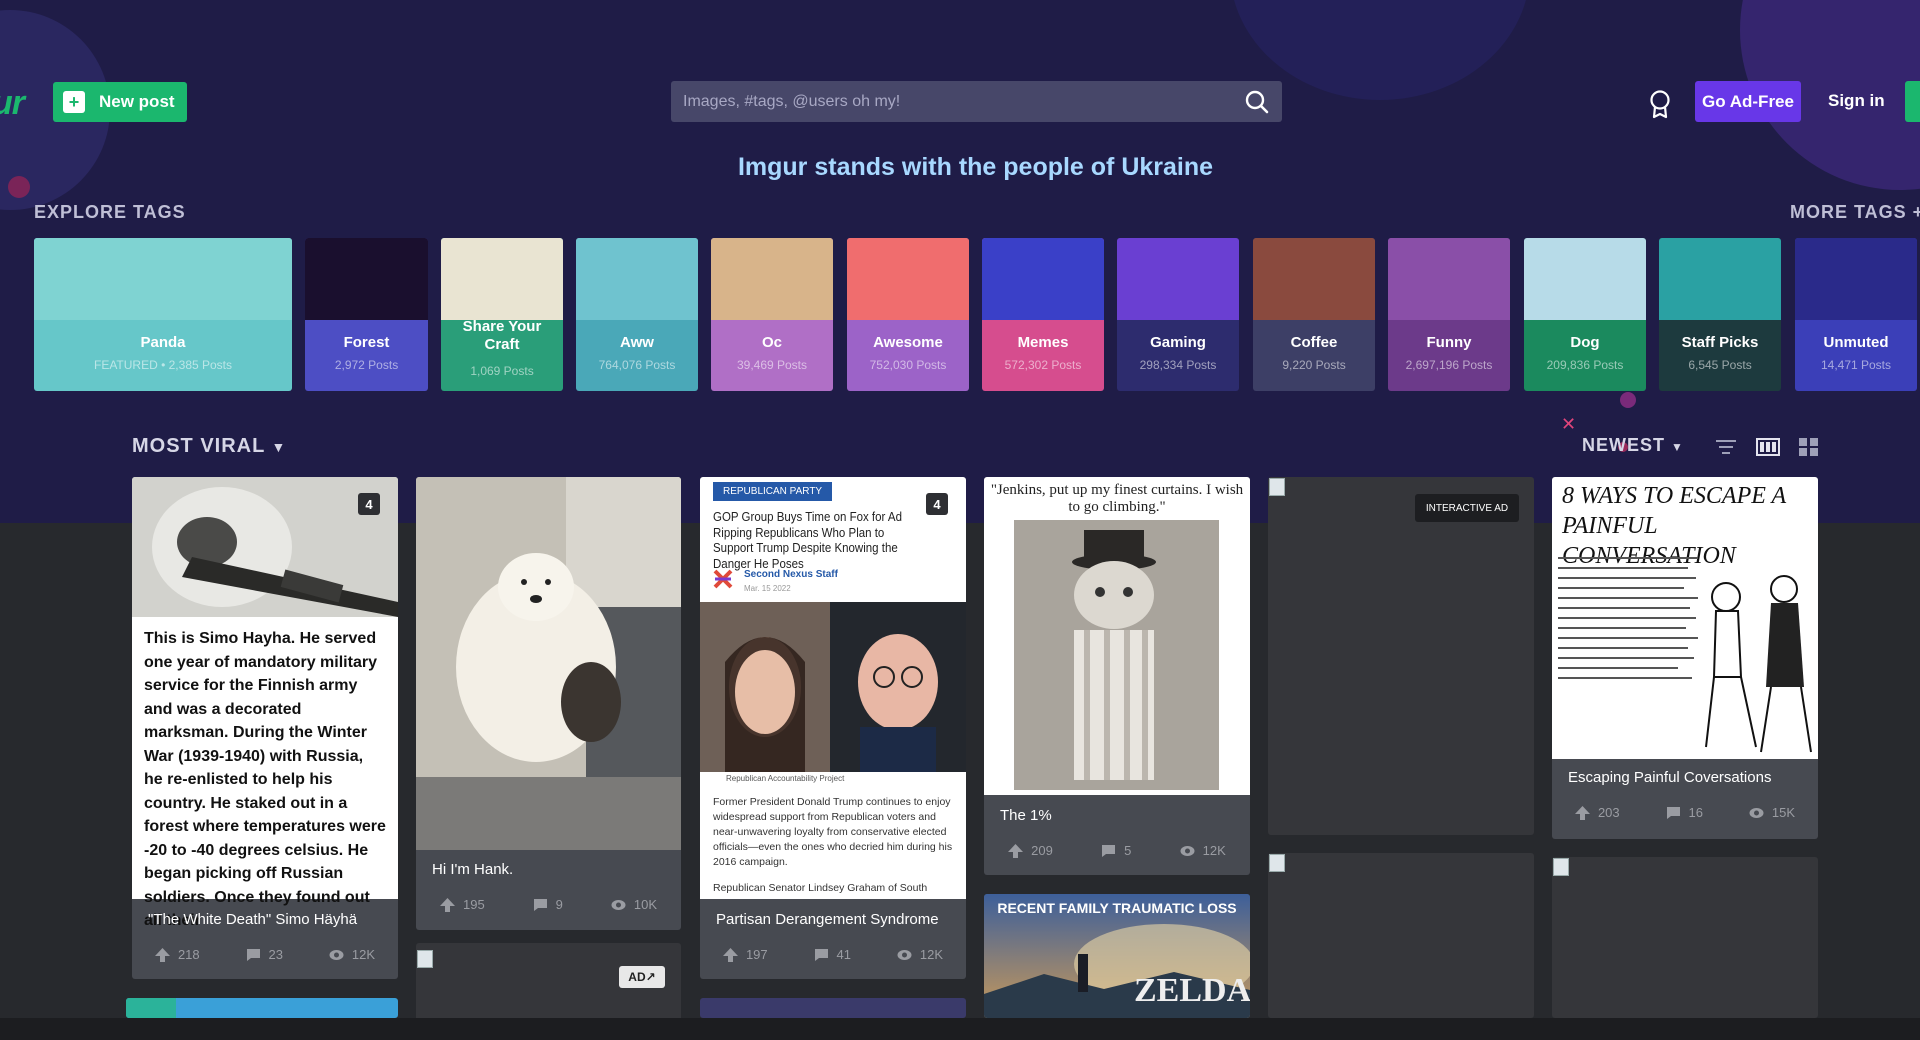 The image size is (1920, 1040). What do you see at coordinates (366, 342) in the screenshot?
I see `tag-name: Forest` at bounding box center [366, 342].